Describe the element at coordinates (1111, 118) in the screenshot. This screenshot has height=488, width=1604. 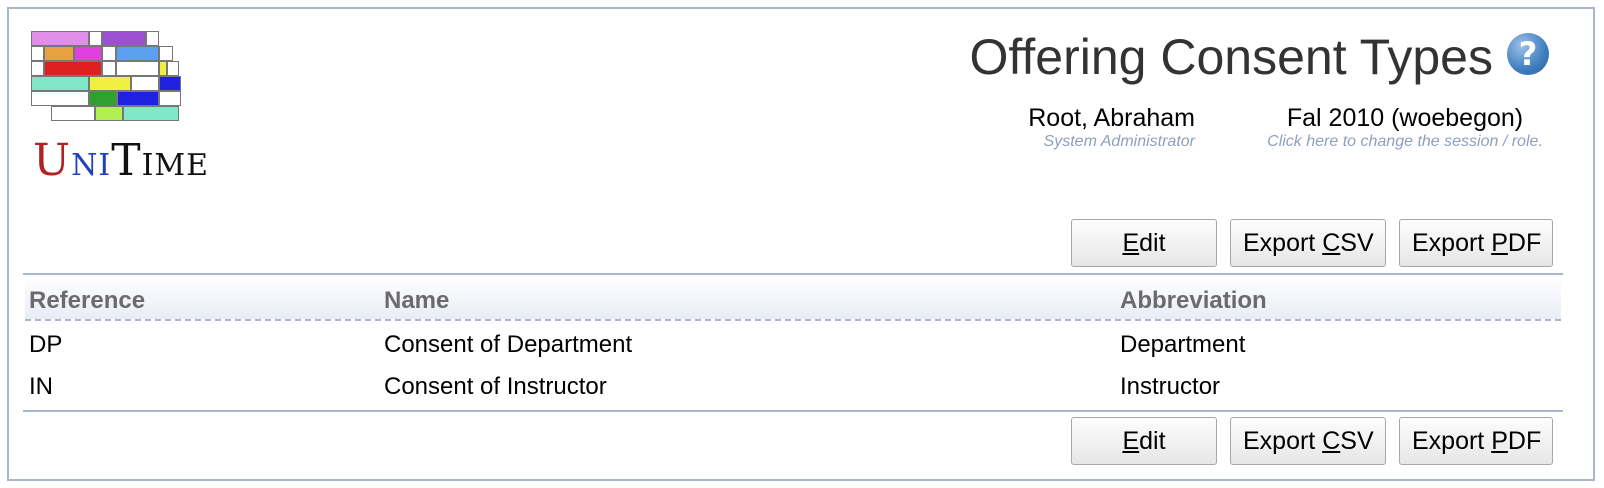
I see `user-name: Root, Abraham` at that location.